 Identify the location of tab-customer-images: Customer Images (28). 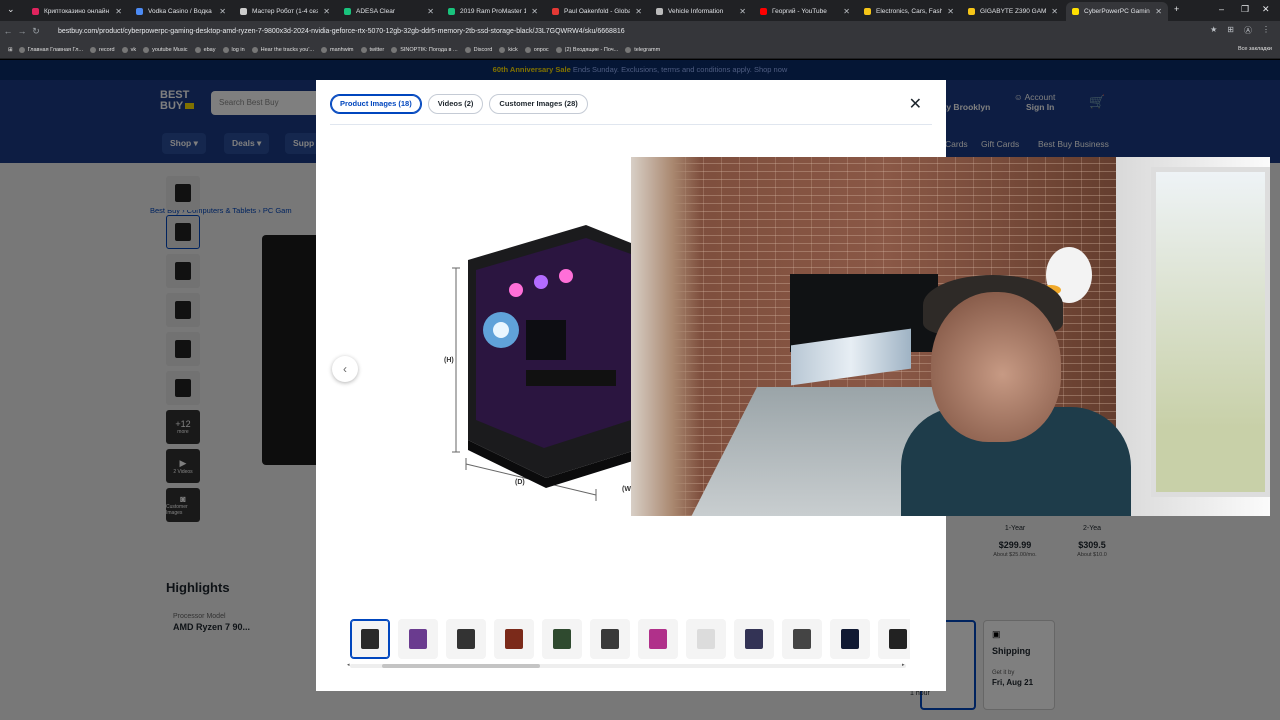
(538, 104).